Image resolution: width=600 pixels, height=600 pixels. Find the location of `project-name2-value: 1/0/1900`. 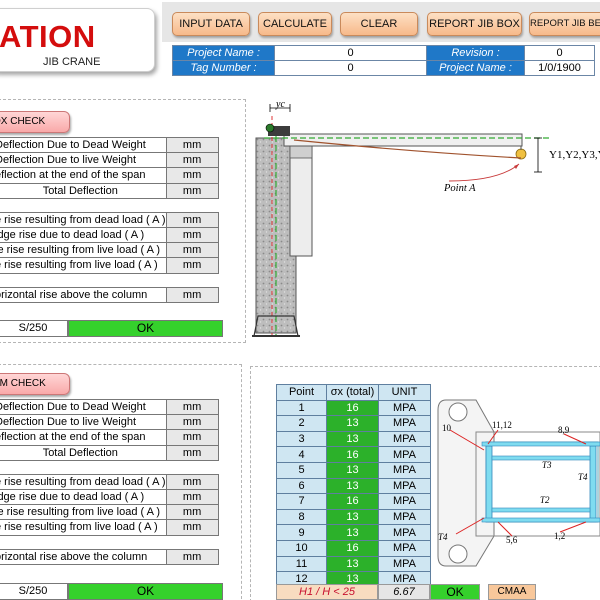

project-name2-value: 1/0/1900 is located at coordinates (559, 68).